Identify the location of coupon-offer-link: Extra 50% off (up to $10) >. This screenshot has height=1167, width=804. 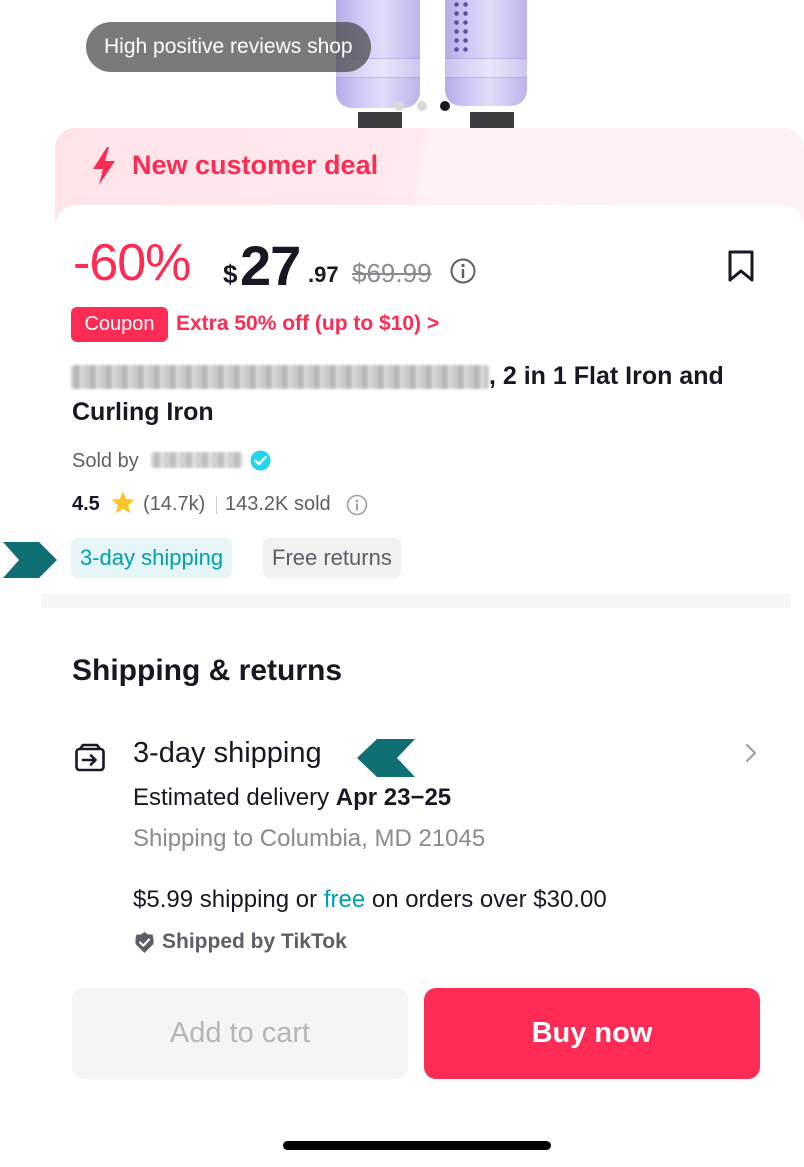
(307, 324).